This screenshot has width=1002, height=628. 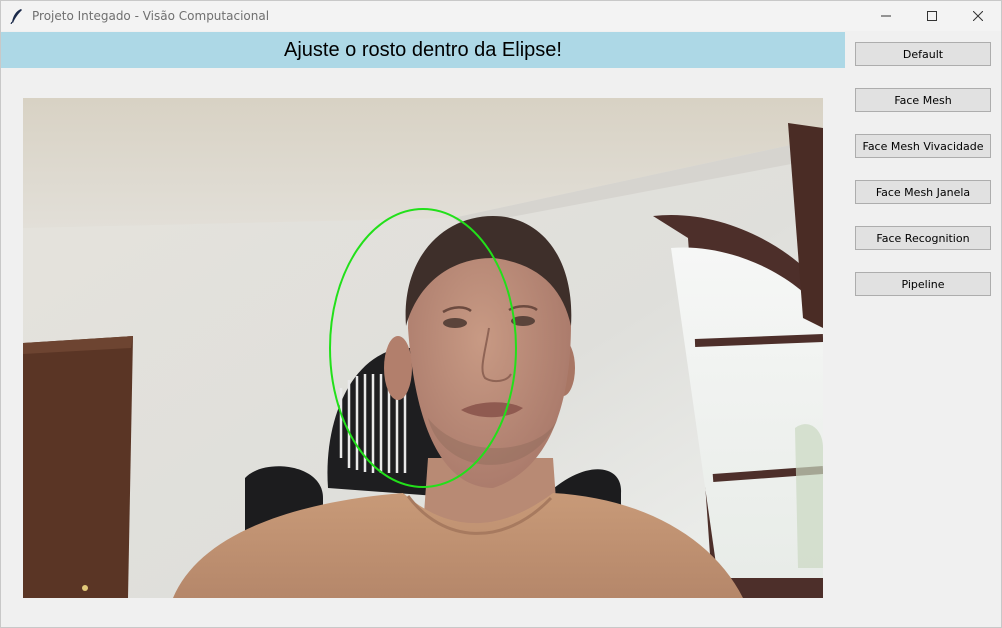 I want to click on minimize-icon, so click(x=886, y=16).